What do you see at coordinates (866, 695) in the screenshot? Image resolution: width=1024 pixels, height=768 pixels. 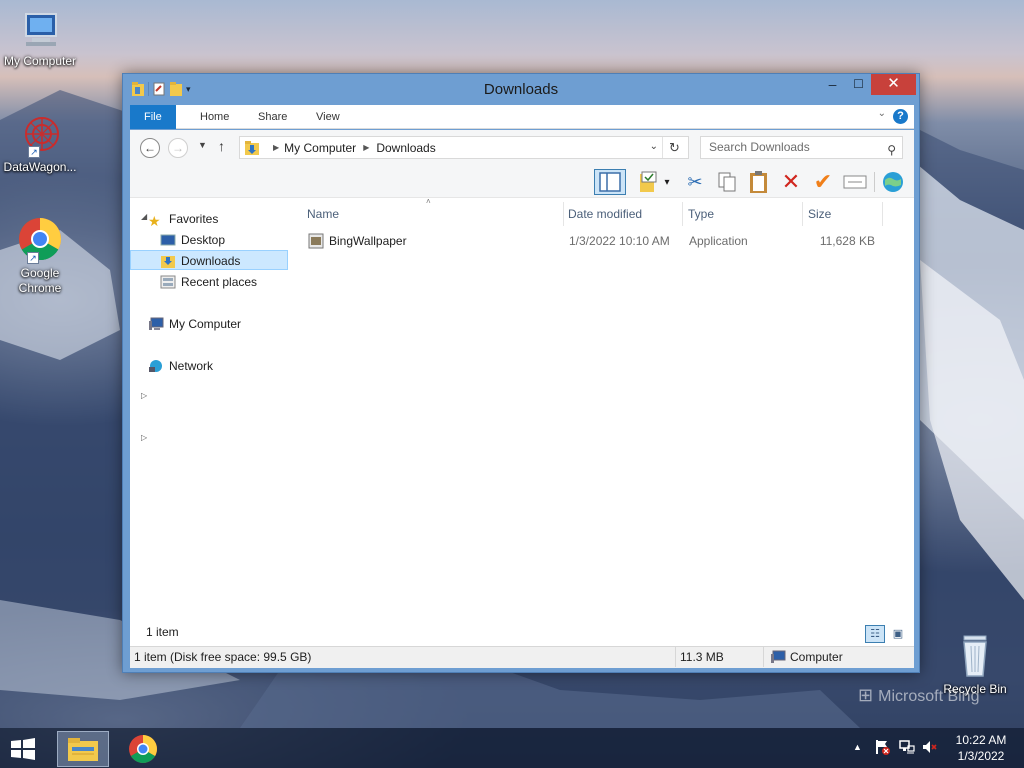 I see `windows-logo-icon: ⊞` at bounding box center [866, 695].